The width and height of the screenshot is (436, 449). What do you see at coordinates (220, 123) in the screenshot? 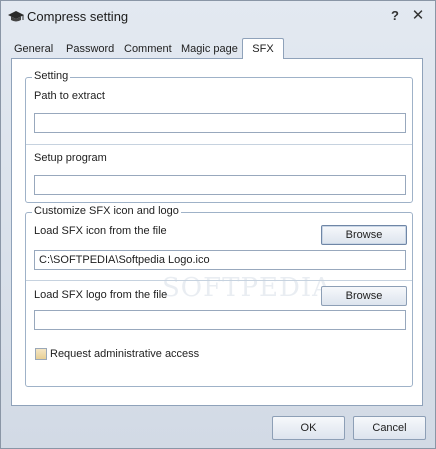
I see `path-to-extract-input` at bounding box center [220, 123].